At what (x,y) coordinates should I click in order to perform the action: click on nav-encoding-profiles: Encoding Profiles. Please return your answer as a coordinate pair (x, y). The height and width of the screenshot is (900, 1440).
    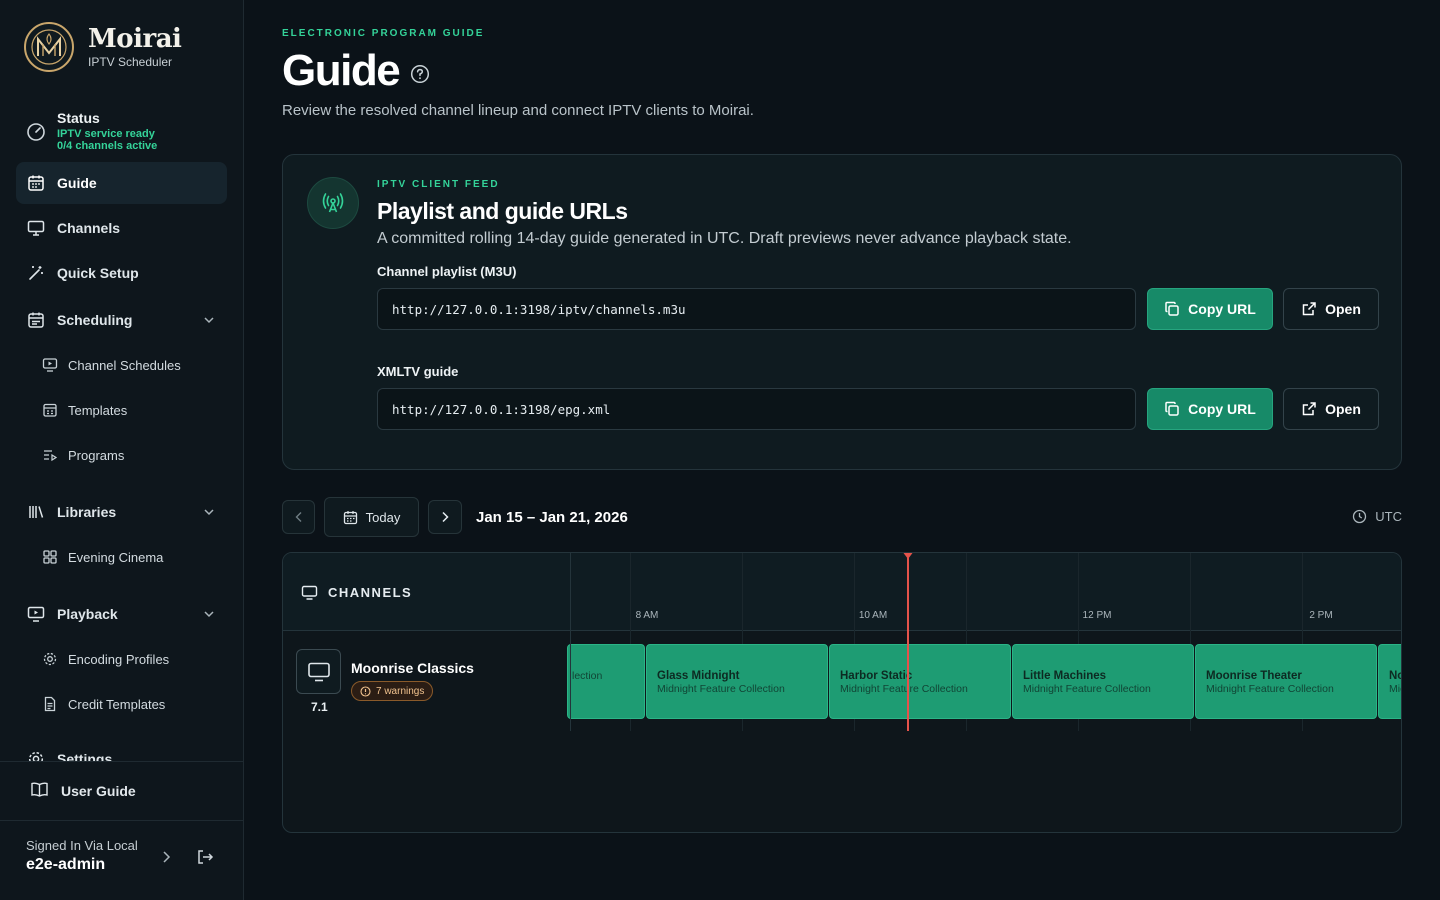
    Looking at the image, I should click on (105, 659).